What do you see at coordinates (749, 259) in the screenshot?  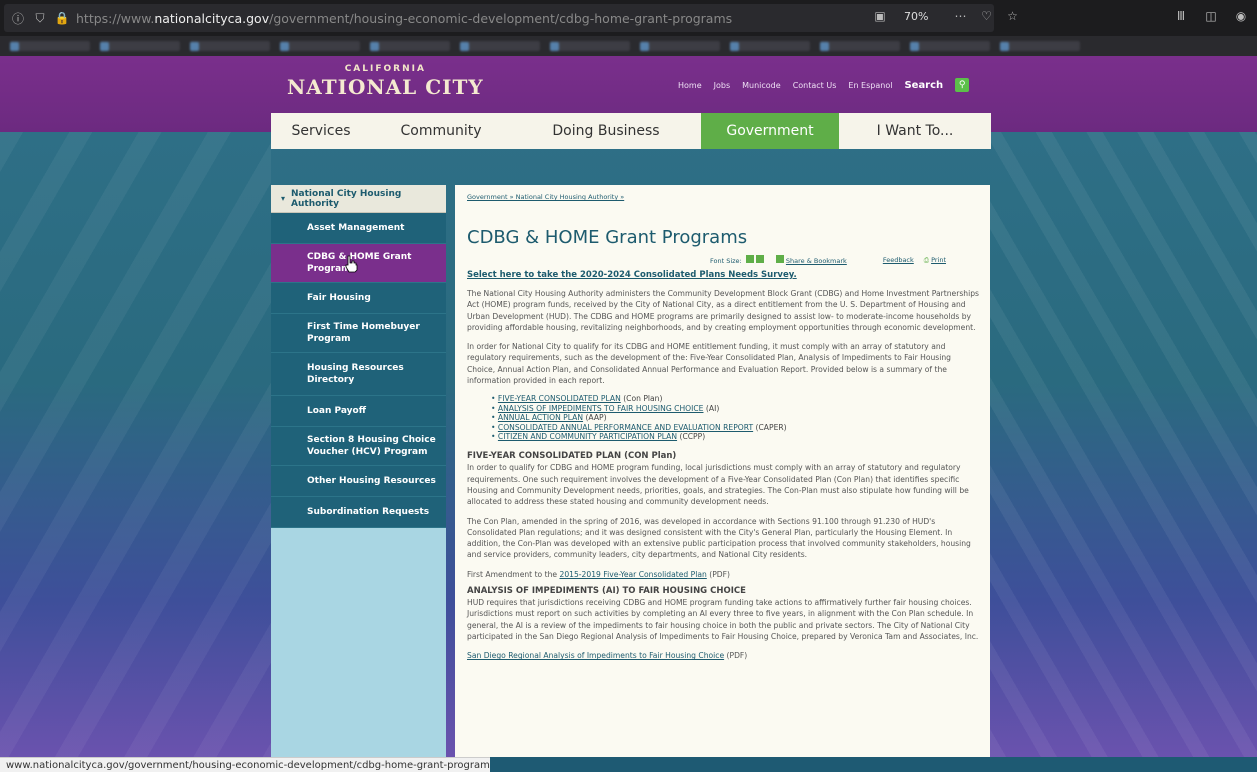 I see `font-increase-icon` at bounding box center [749, 259].